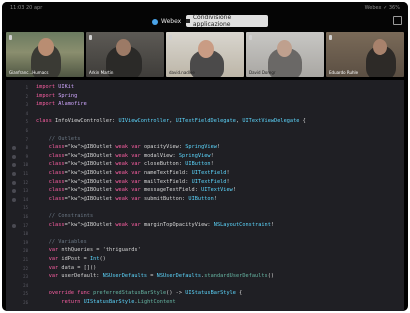 This screenshot has height=313, width=410. What do you see at coordinates (26, 113) in the screenshot?
I see `line-number: 4` at bounding box center [26, 113].